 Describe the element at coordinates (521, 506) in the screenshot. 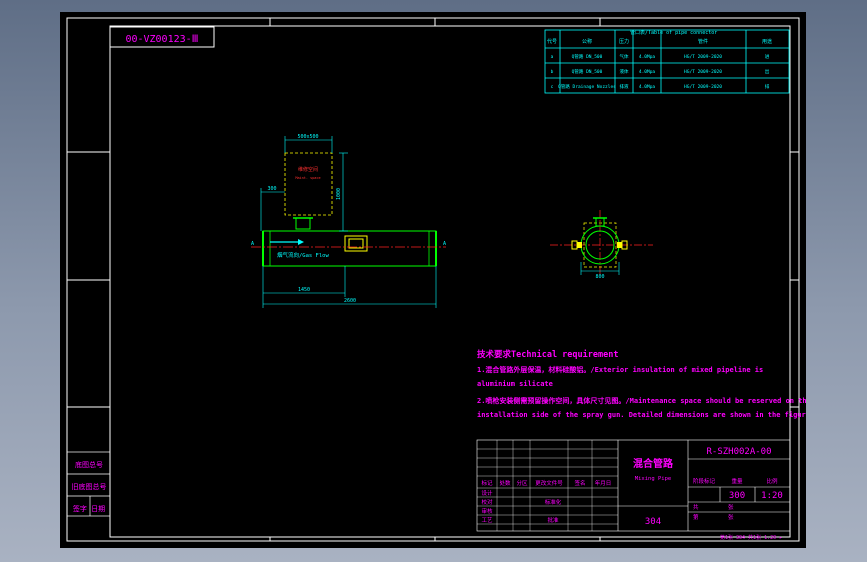

I see `title-block-roles: 设计 校对 审核 工艺 标准化 批准` at that location.